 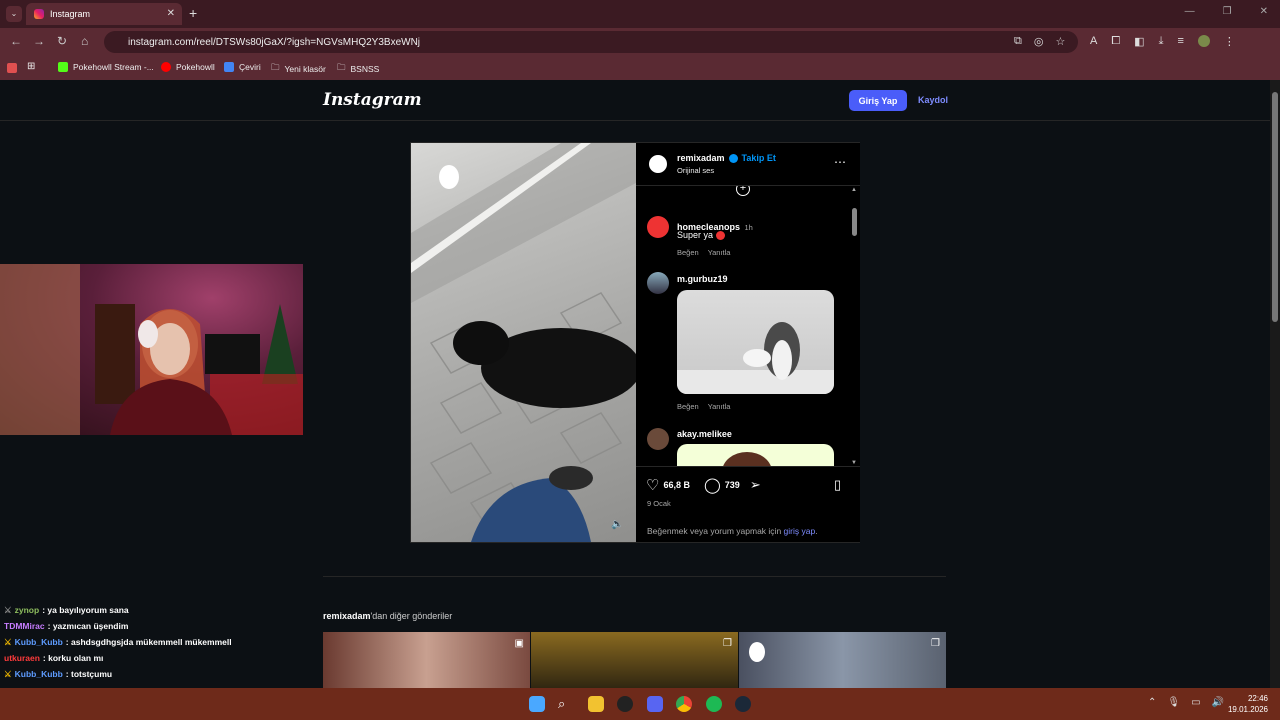 What do you see at coordinates (22, 658) in the screenshot?
I see `chat-user: utkuraen` at bounding box center [22, 658].